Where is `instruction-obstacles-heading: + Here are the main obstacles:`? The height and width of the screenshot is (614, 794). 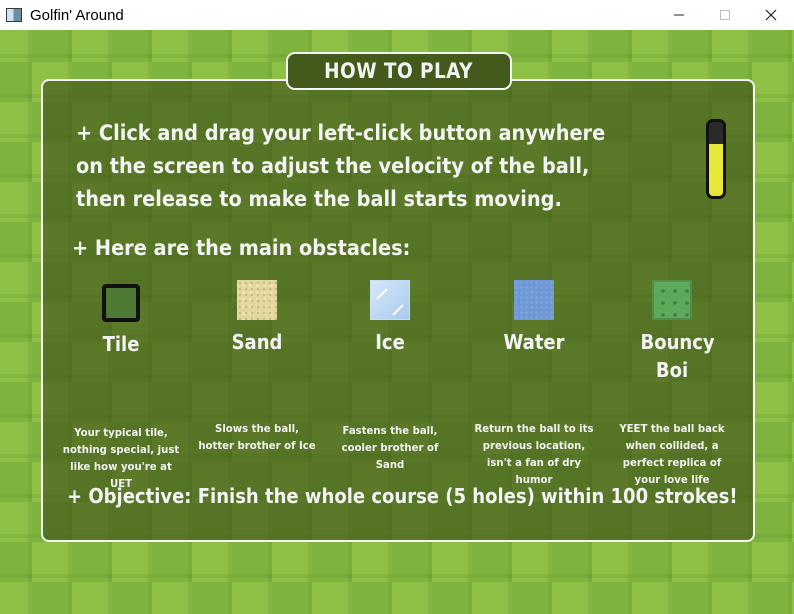
instruction-obstacles-heading: + Here are the main obstacles: is located at coordinates (241, 248).